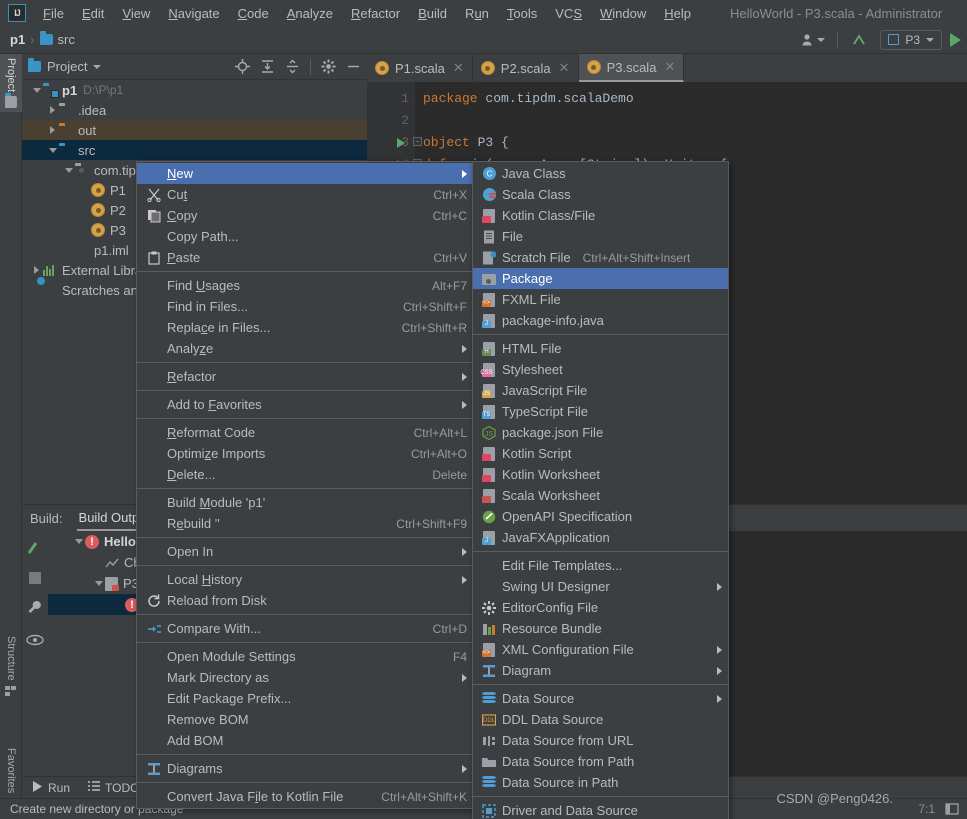  What do you see at coordinates (600, 628) in the screenshot?
I see `new-submenu-item-resource-bundle: Resource Bundle` at bounding box center [600, 628].